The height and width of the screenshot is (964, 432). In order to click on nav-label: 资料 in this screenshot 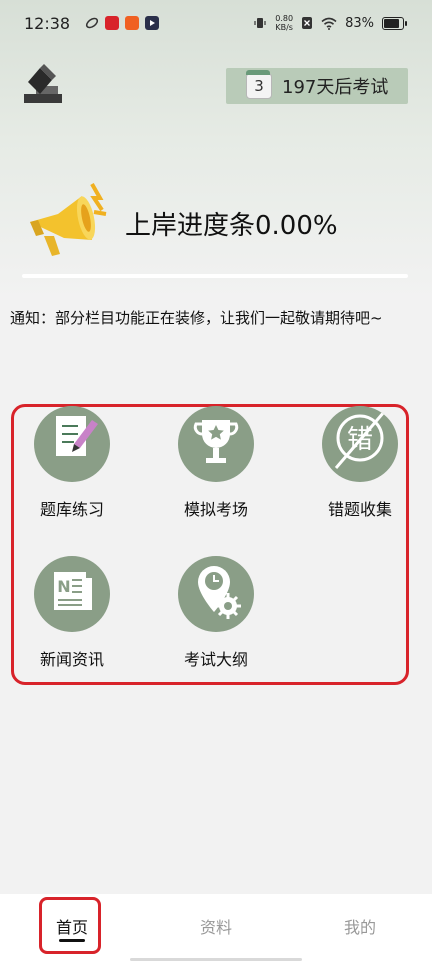, I will do `click(215, 927)`.